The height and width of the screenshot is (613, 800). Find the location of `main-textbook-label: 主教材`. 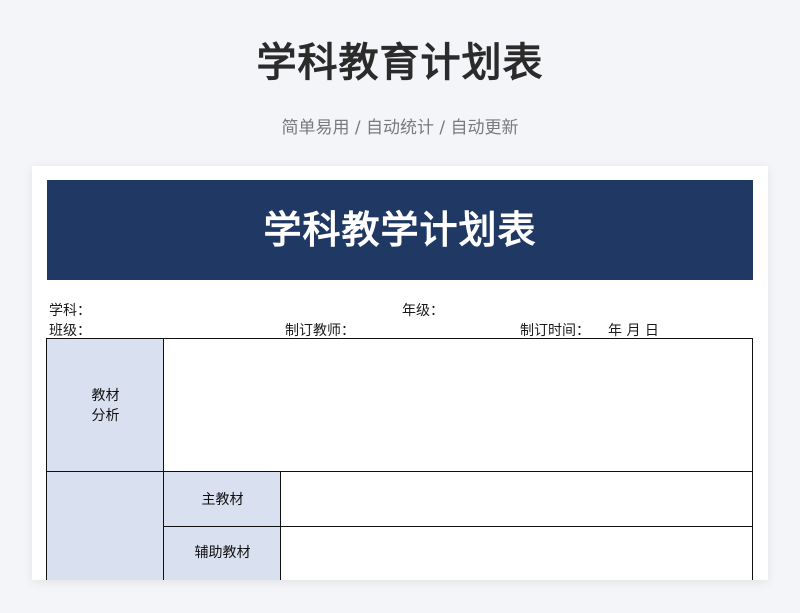

main-textbook-label: 主教材 is located at coordinates (222, 499).